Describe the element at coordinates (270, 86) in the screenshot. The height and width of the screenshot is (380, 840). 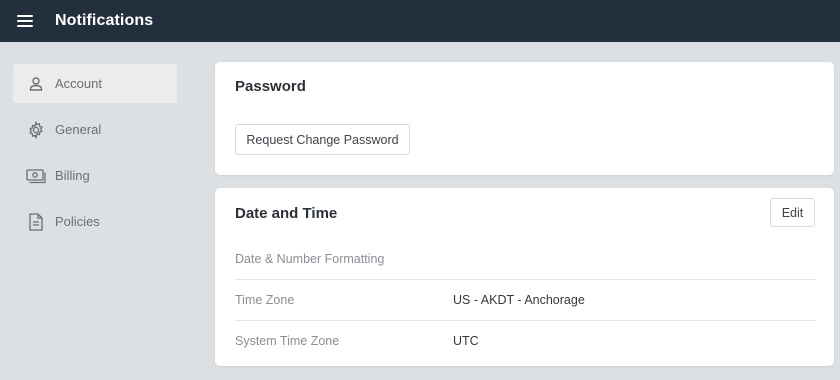
I see `password-card-title: Password` at that location.